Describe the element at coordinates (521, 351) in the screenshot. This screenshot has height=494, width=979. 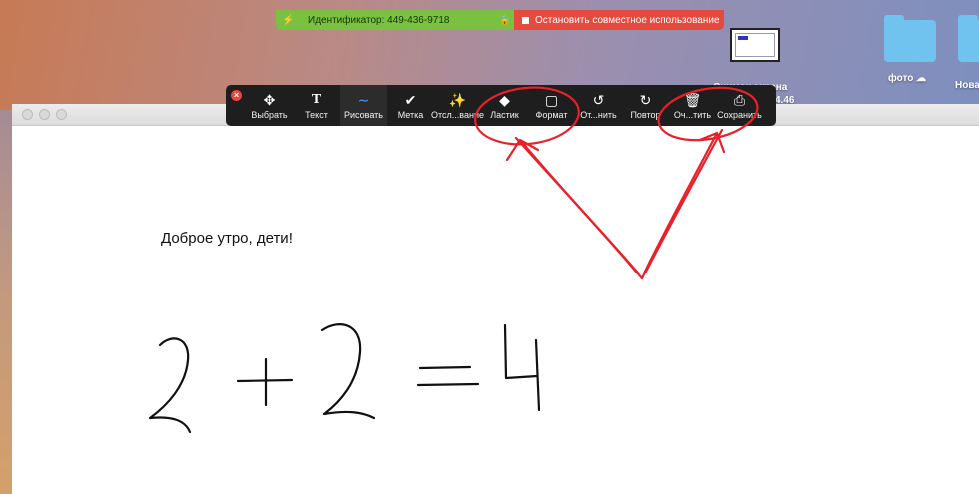
I see `handwritten-four-stem-left` at that location.